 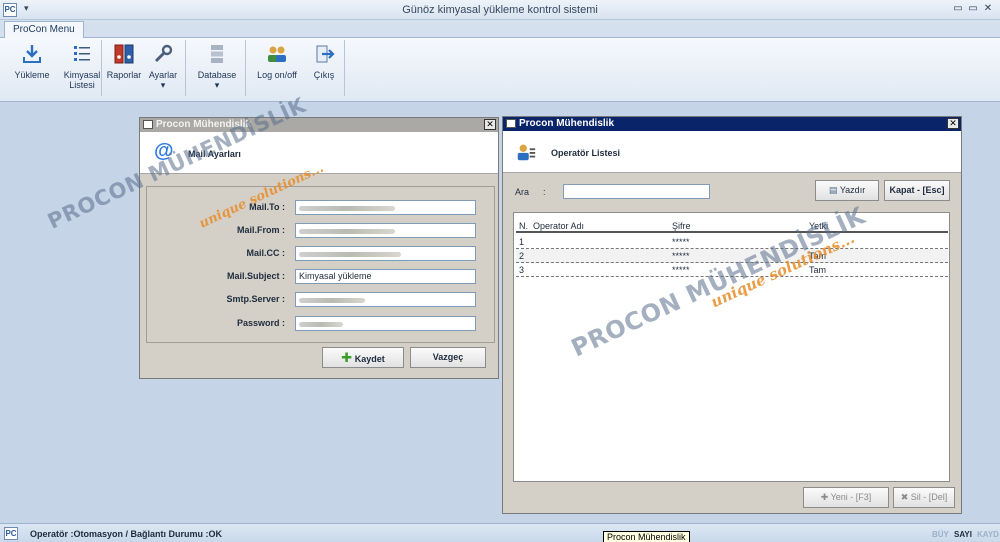 I want to click on cancel-button: Vazgeç, so click(x=448, y=357).